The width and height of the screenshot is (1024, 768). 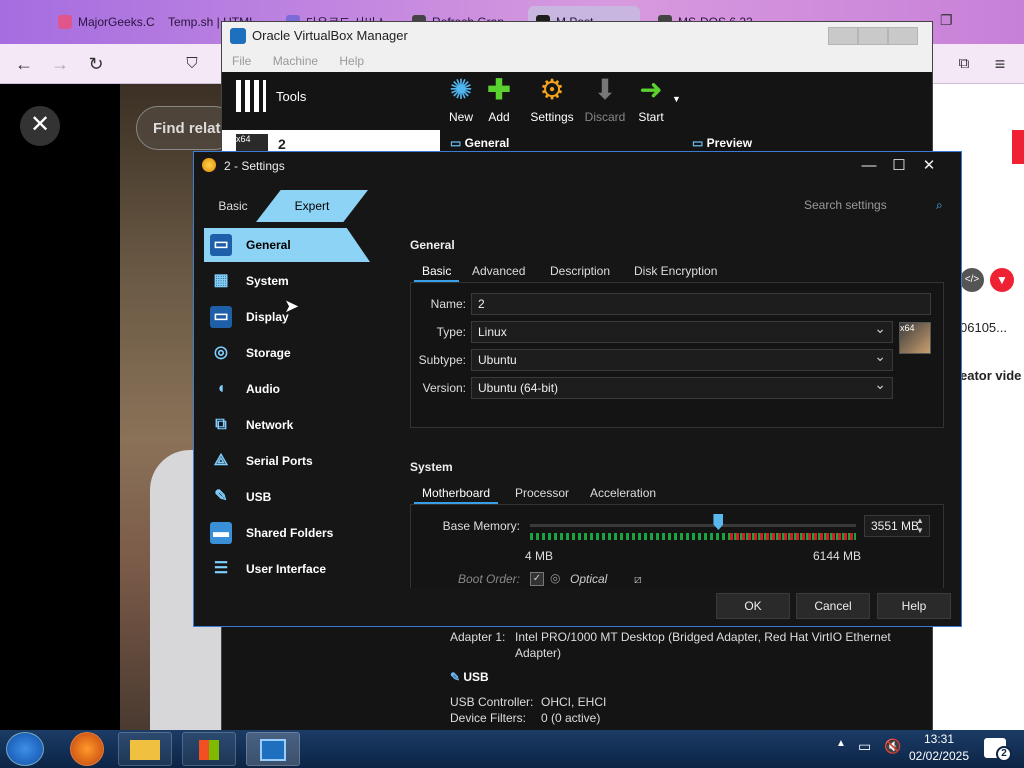 I want to click on nav-serial-ports: ⟁ Serial Ports, so click(x=287, y=461).